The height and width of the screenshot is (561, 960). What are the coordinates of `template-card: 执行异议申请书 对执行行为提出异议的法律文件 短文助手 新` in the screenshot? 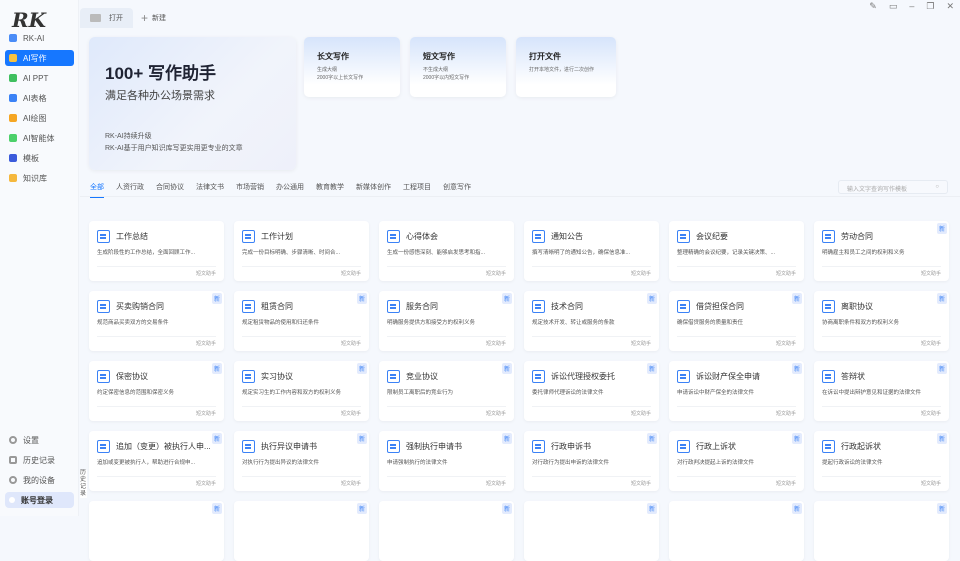 It's located at (301, 461).